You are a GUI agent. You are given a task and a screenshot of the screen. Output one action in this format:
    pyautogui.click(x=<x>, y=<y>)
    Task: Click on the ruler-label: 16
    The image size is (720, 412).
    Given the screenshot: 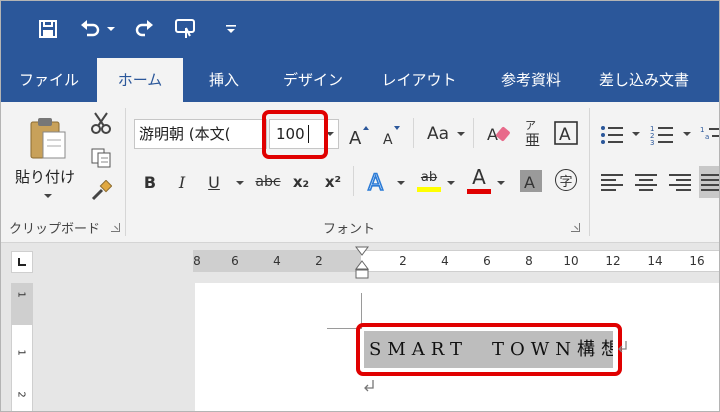 What is the action you would take?
    pyautogui.click(x=697, y=261)
    